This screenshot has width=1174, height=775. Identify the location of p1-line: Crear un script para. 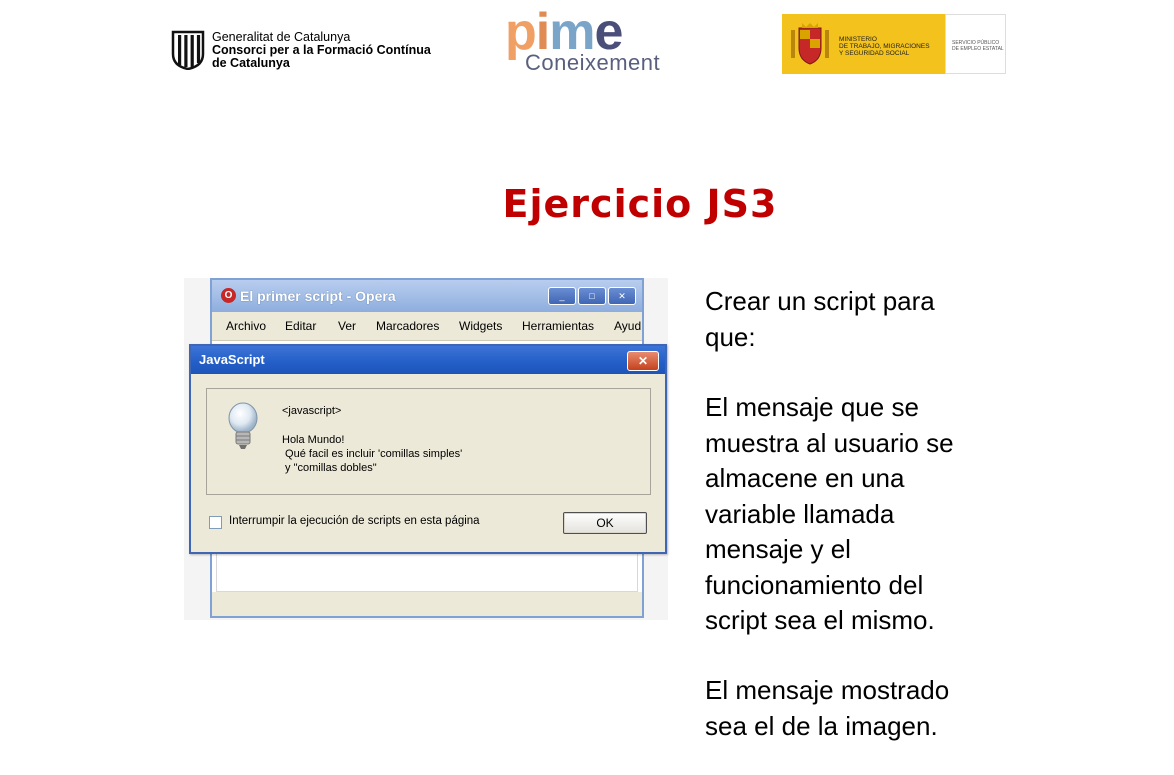
(820, 301).